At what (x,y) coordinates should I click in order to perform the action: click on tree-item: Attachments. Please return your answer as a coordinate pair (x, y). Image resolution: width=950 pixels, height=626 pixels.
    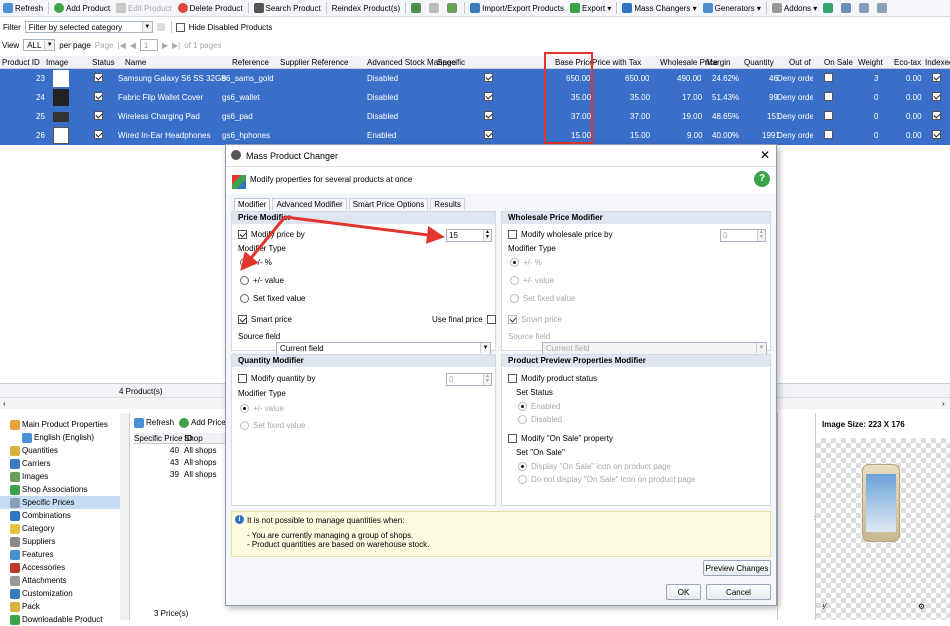
    Looking at the image, I should click on (60, 580).